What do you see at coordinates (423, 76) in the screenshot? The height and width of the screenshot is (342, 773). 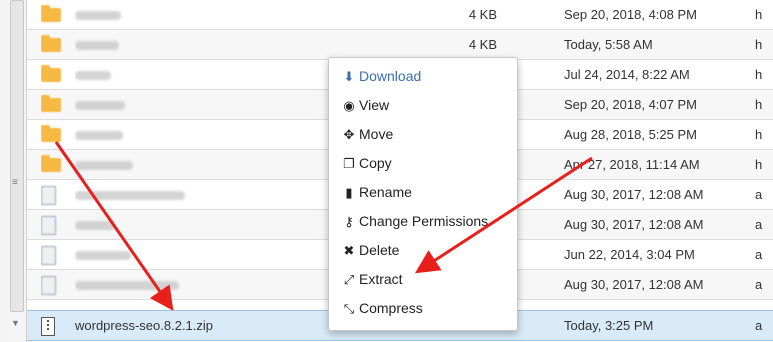 I see `menu-item-download: ⬇ Download` at bounding box center [423, 76].